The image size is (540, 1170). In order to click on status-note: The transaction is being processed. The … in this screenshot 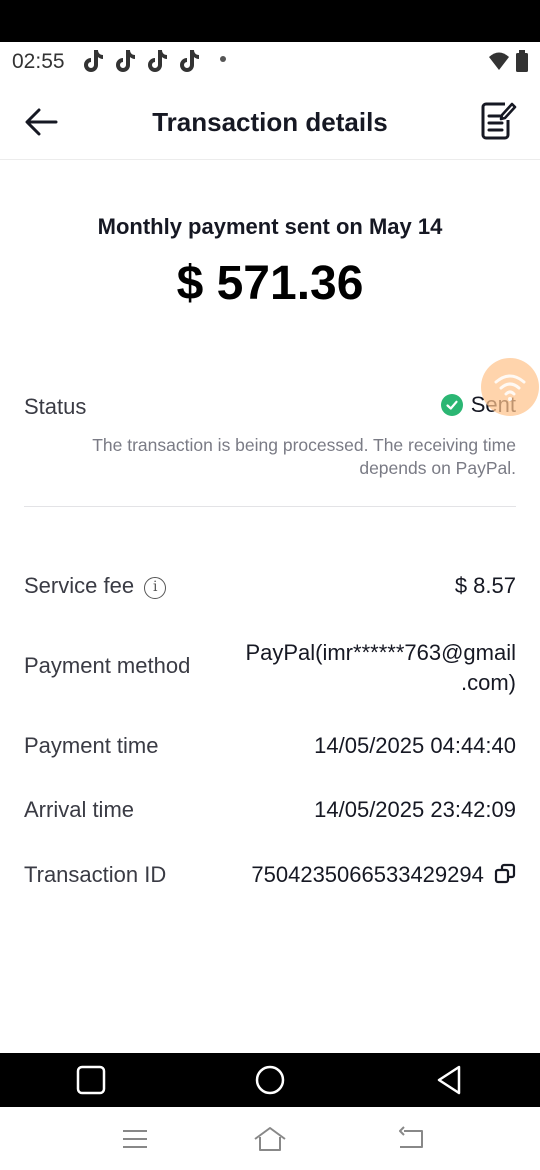, I will do `click(304, 456)`.